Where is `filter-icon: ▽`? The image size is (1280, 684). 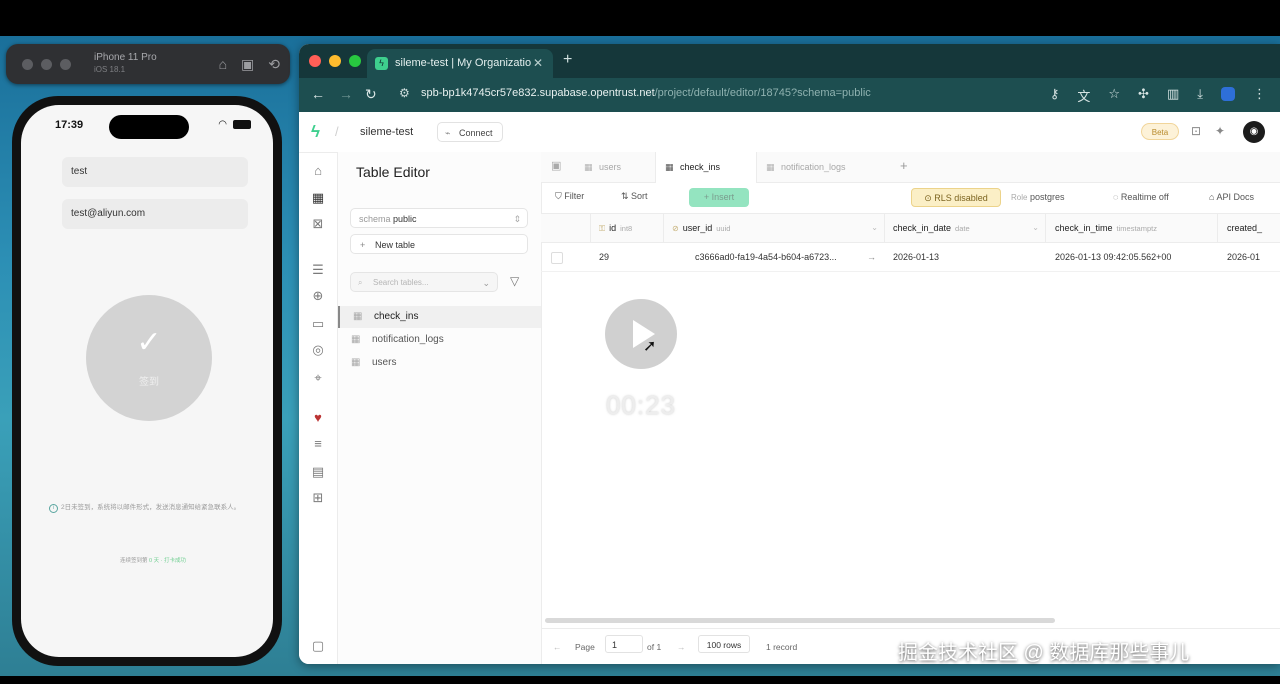
filter-icon: ▽ is located at coordinates (514, 281).